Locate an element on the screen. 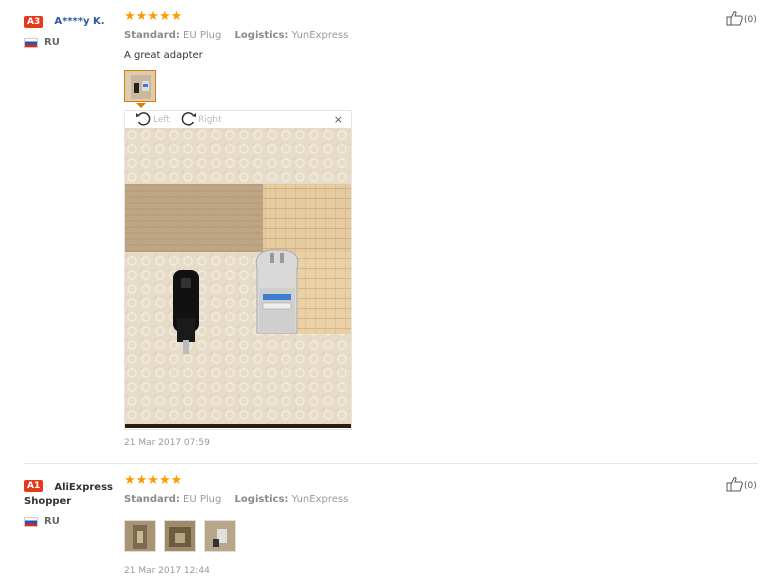  level-badge: A3 is located at coordinates (34, 21).